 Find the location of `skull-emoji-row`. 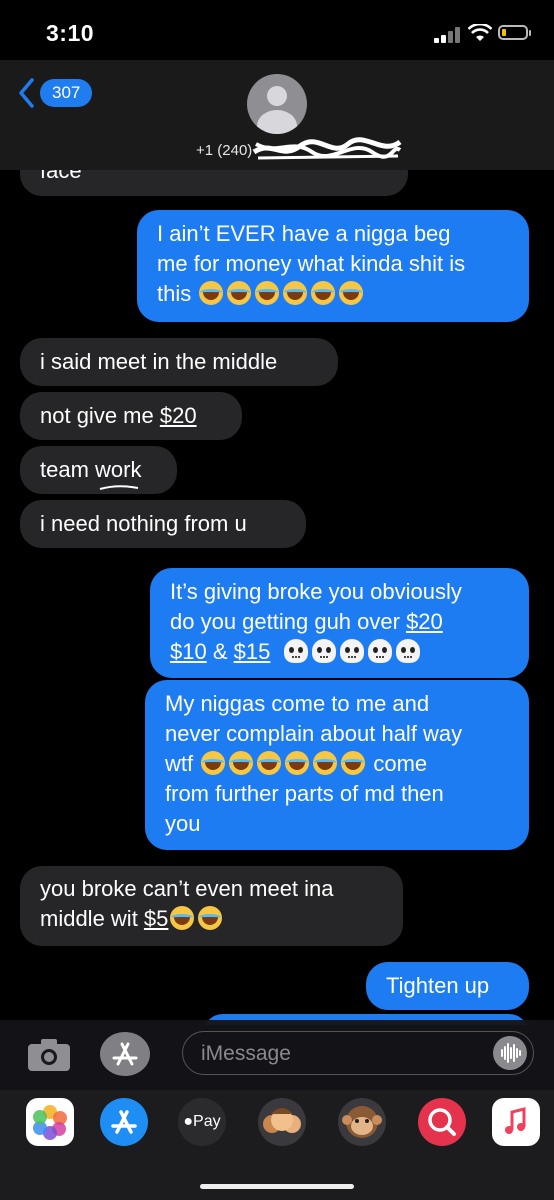

skull-emoji-row is located at coordinates (352, 651).